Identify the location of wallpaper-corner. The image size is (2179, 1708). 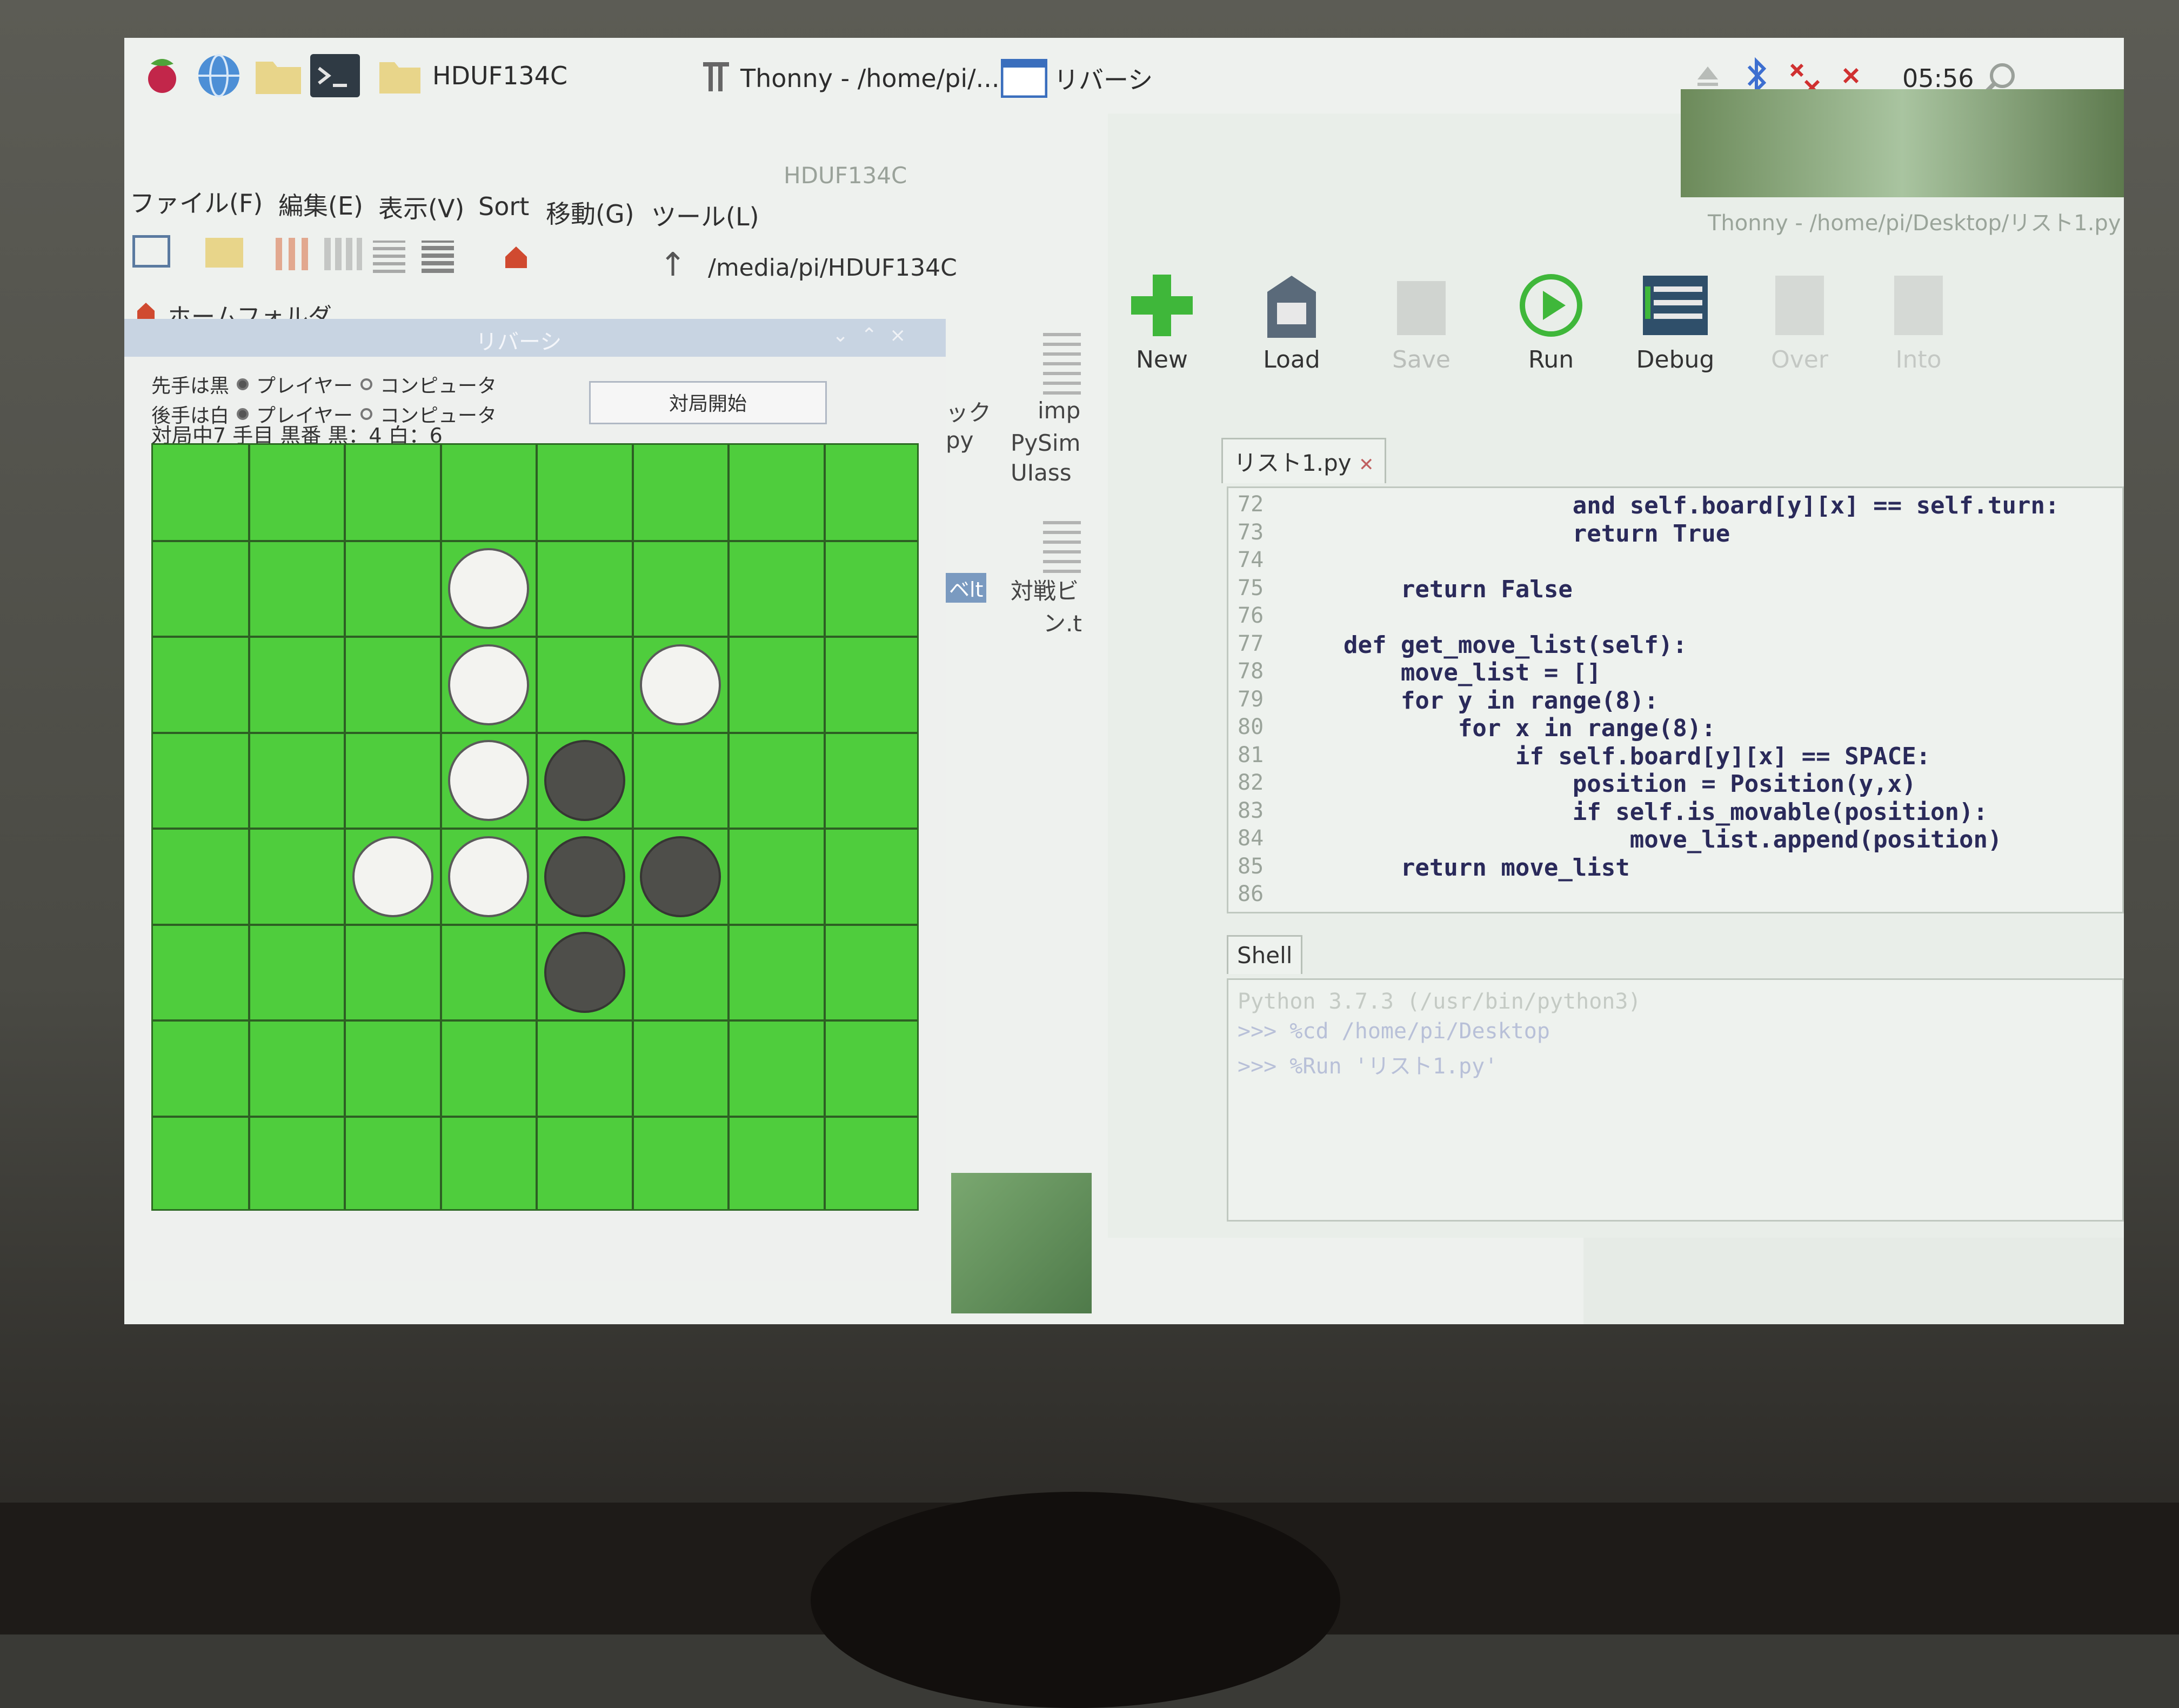
(1903, 143).